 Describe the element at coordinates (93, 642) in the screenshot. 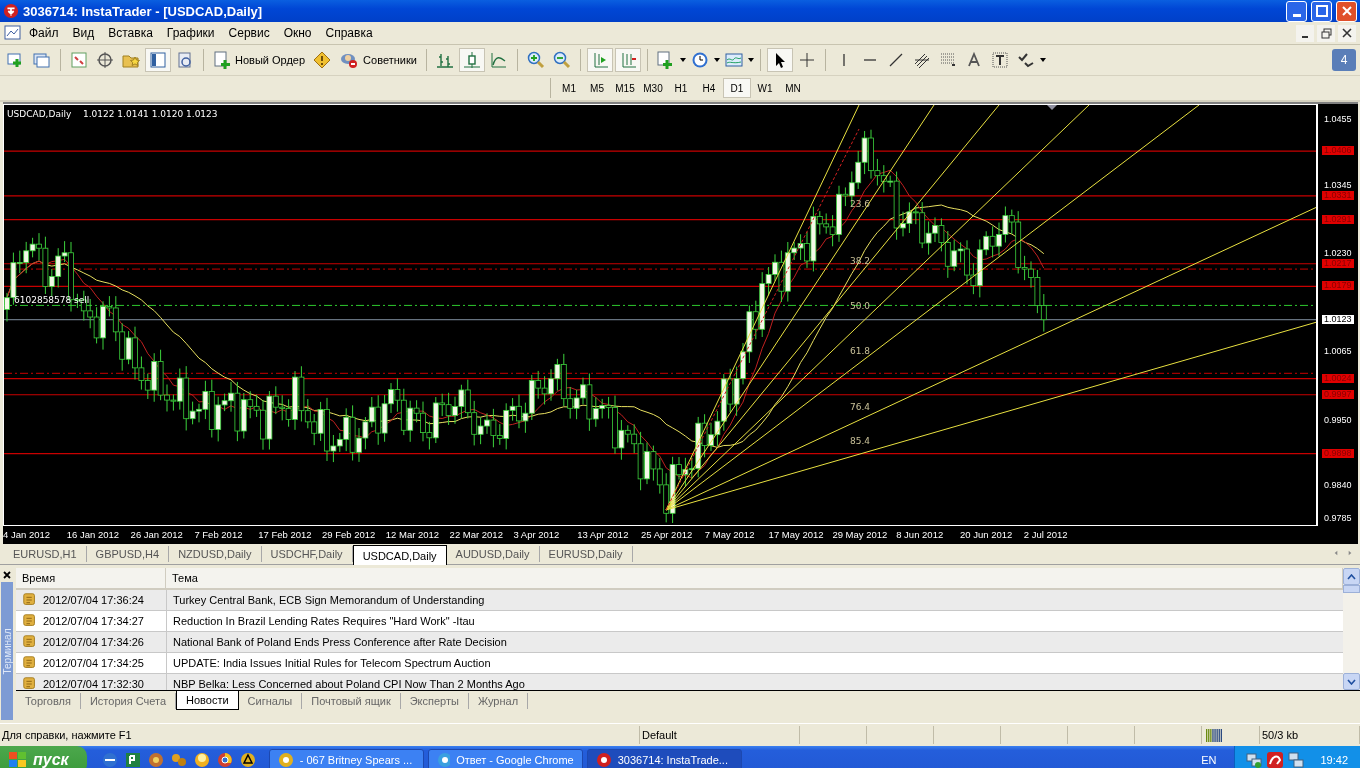

I see `table-cell: 2012/07/04 17:34:26` at that location.